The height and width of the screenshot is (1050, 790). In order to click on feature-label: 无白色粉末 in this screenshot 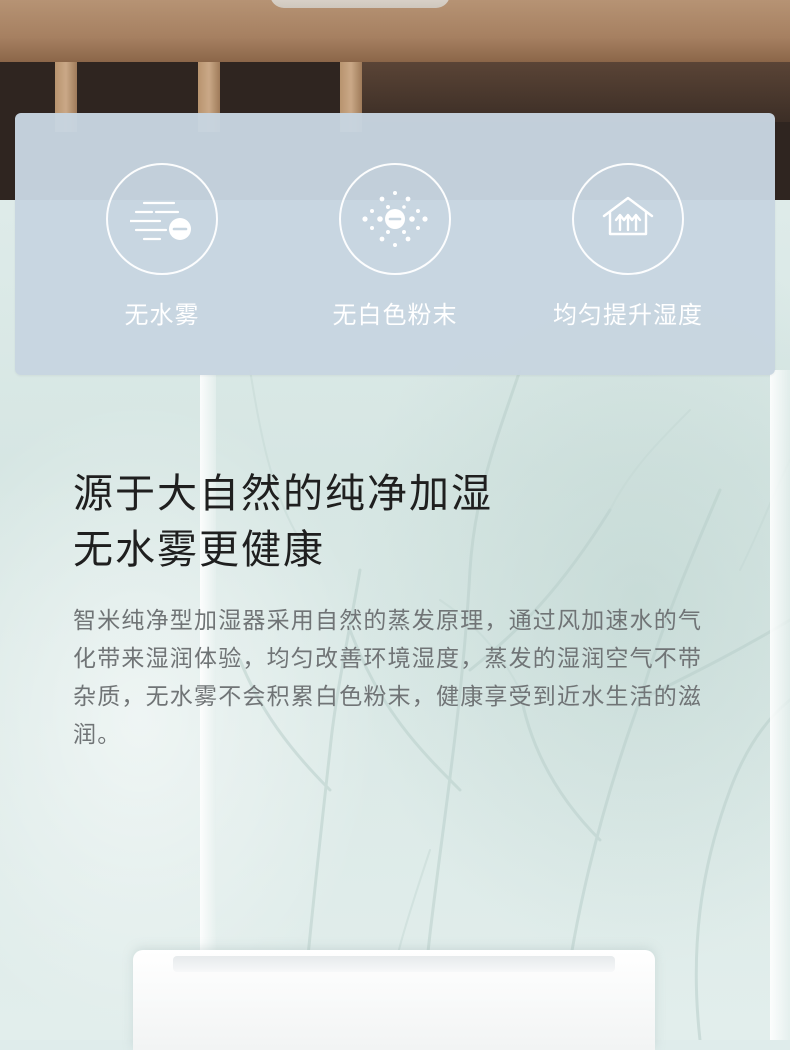, I will do `click(395, 315)`.